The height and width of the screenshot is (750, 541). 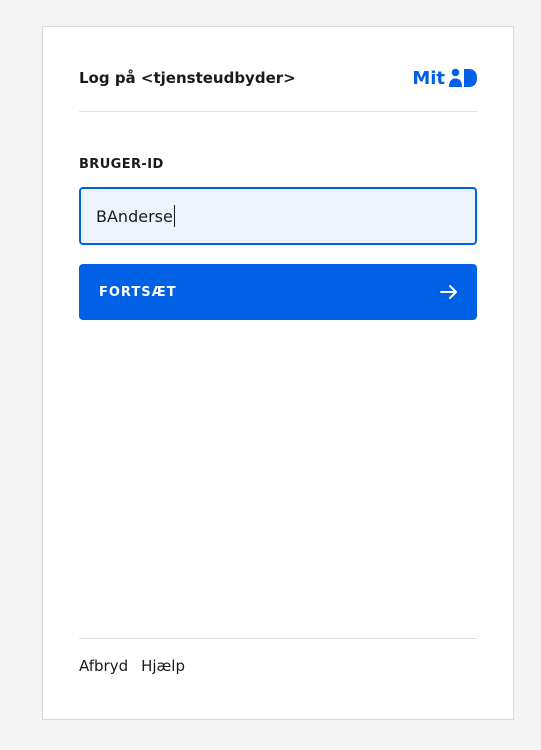 What do you see at coordinates (278, 292) in the screenshot?
I see `continue-button: FORTSÆT` at bounding box center [278, 292].